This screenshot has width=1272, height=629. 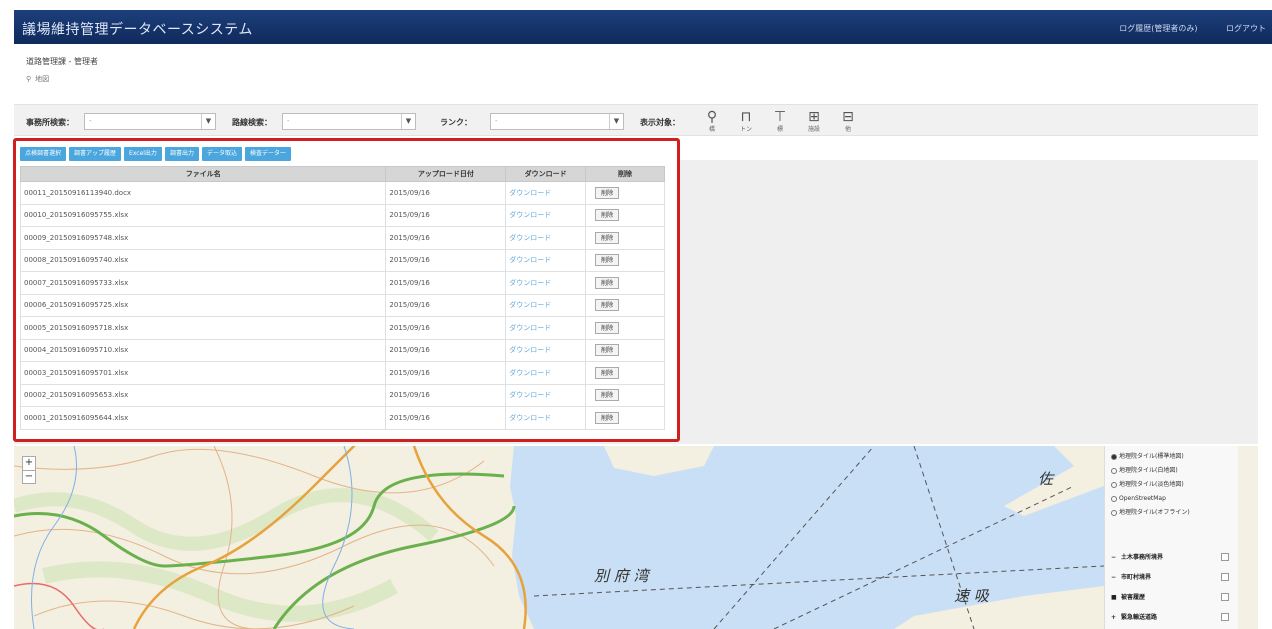 What do you see at coordinates (1171, 471) in the screenshot?
I see `base-layer-white: 地理院タイル(白地図)` at bounding box center [1171, 471].